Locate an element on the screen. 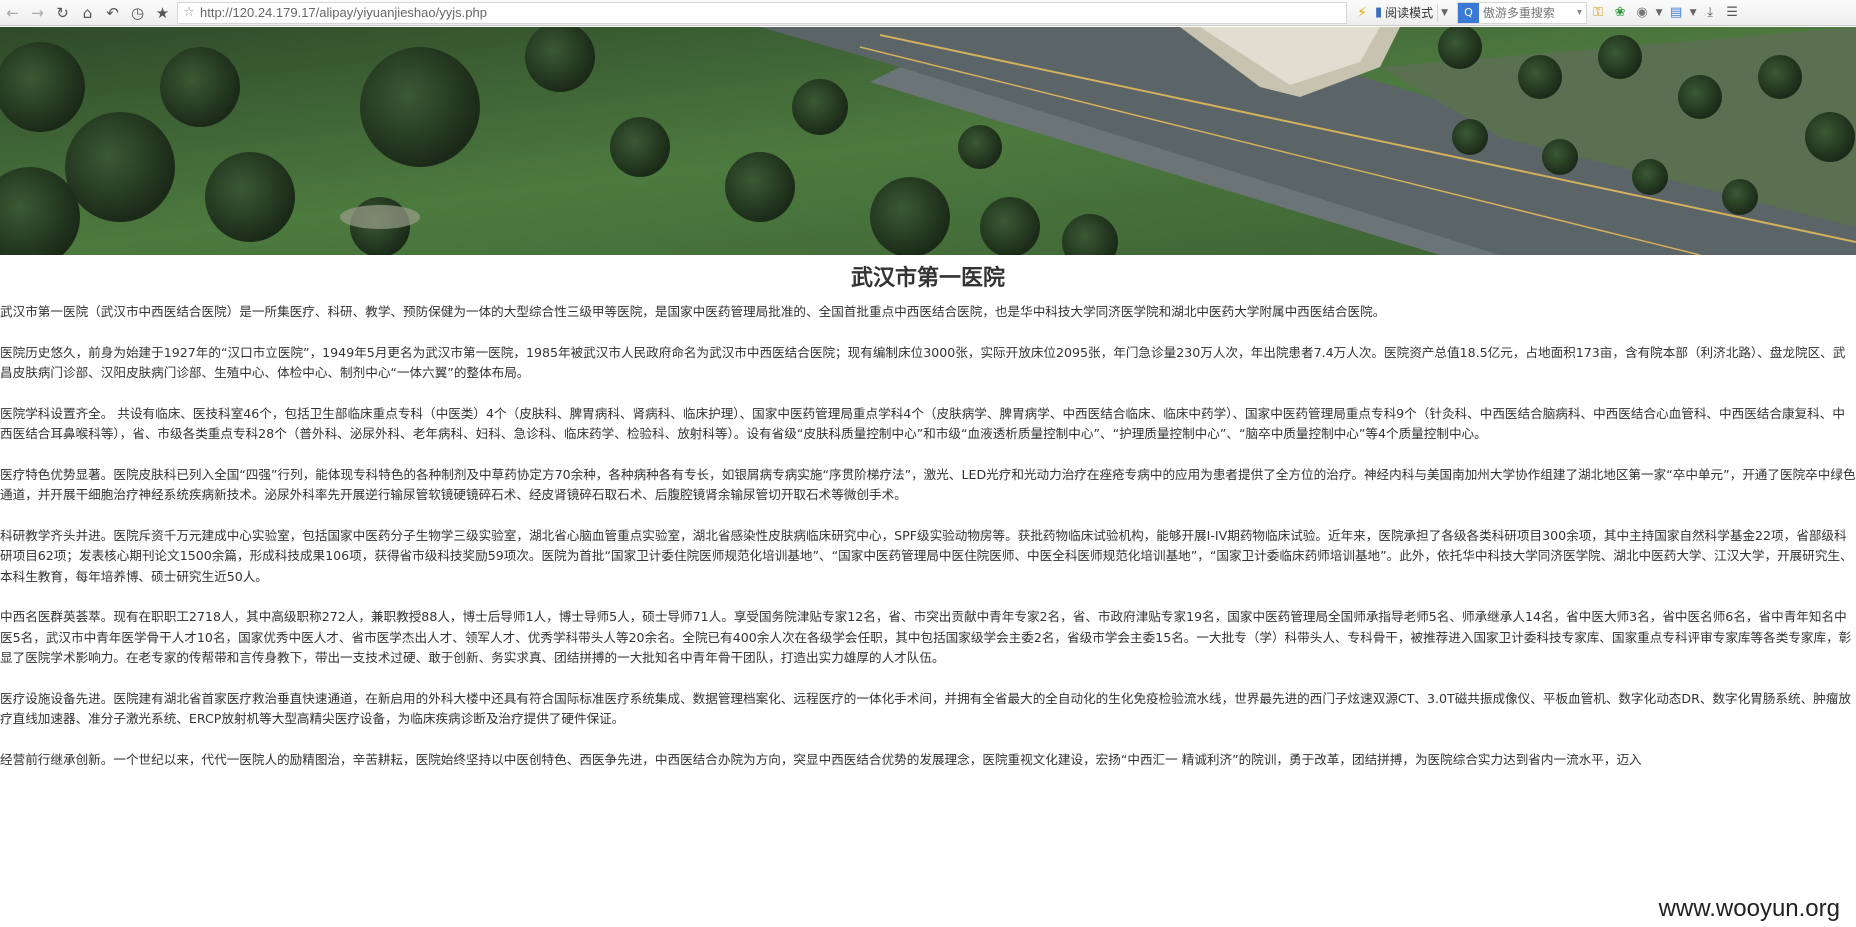 This screenshot has height=927, width=1856. arrow-right-icon: → is located at coordinates (37, 12).